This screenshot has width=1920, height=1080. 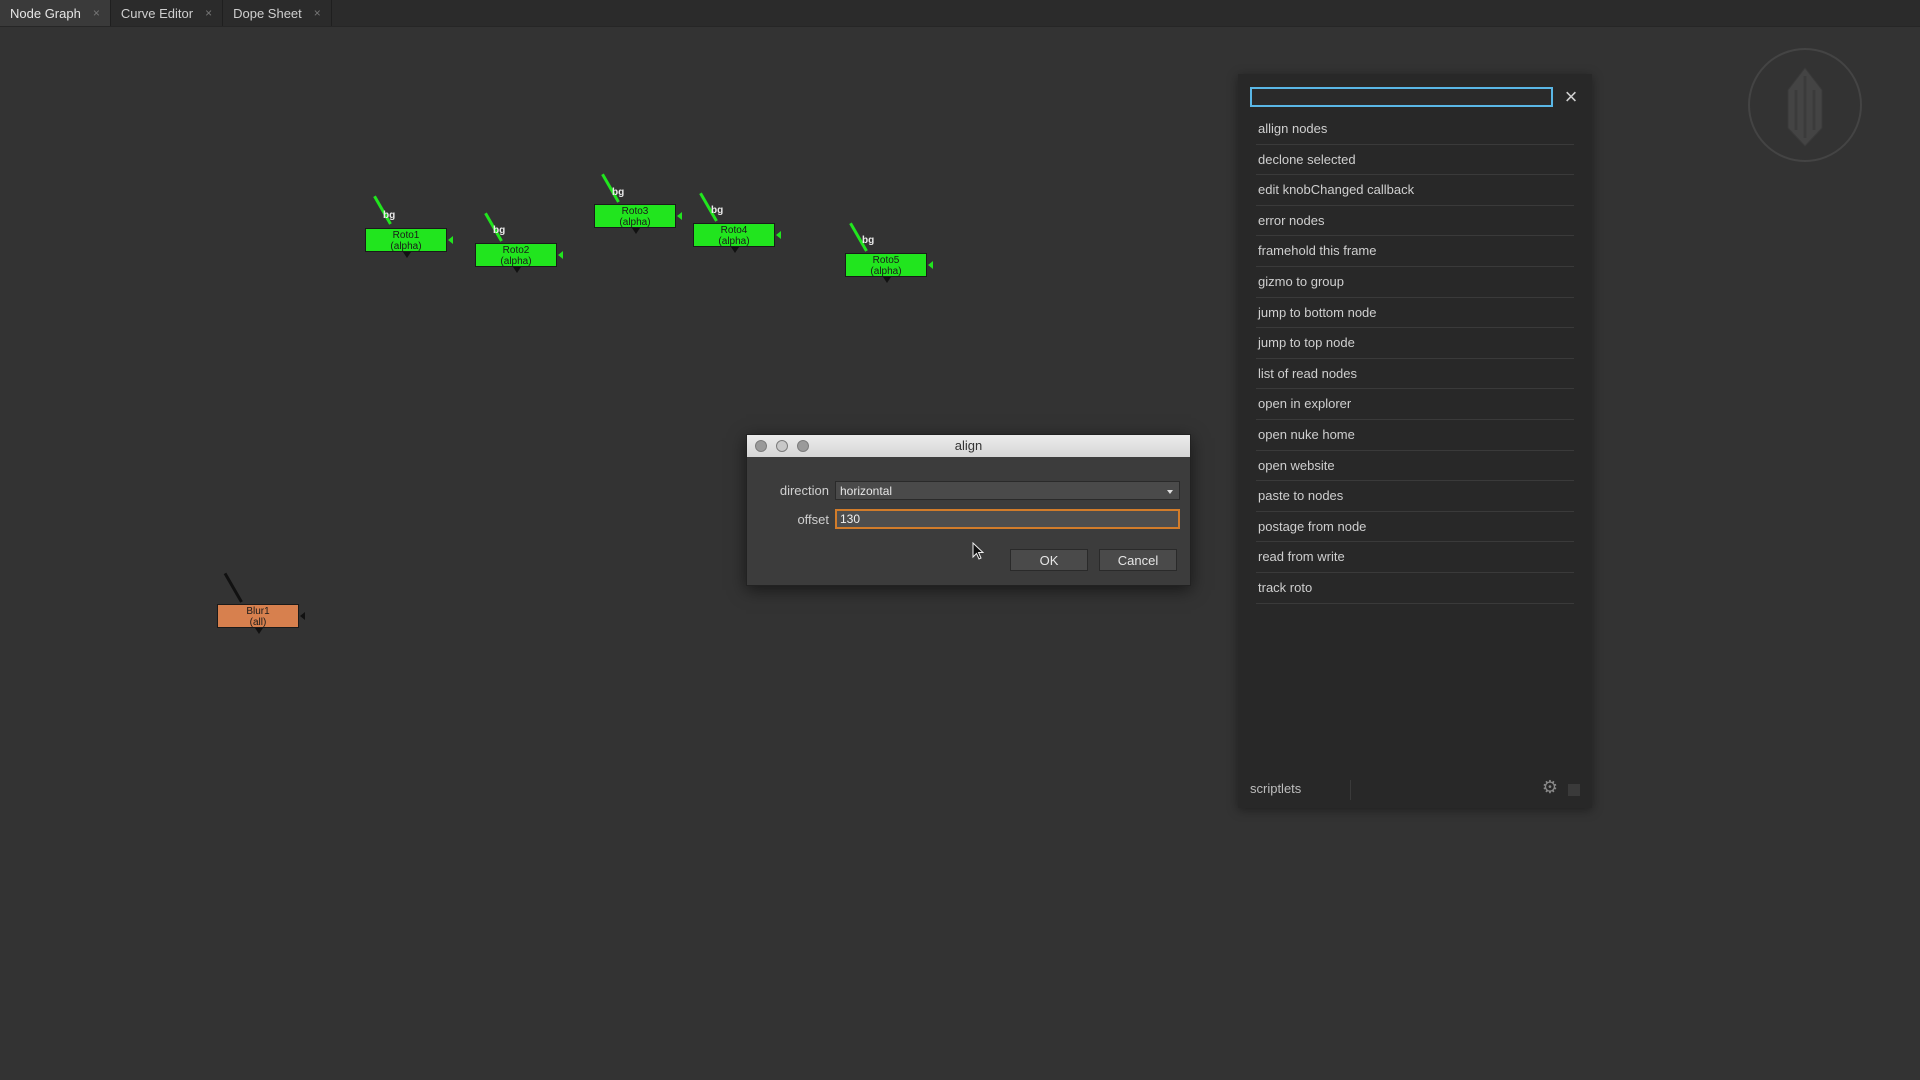 I want to click on dialog-titlebar: align, so click(x=968, y=446).